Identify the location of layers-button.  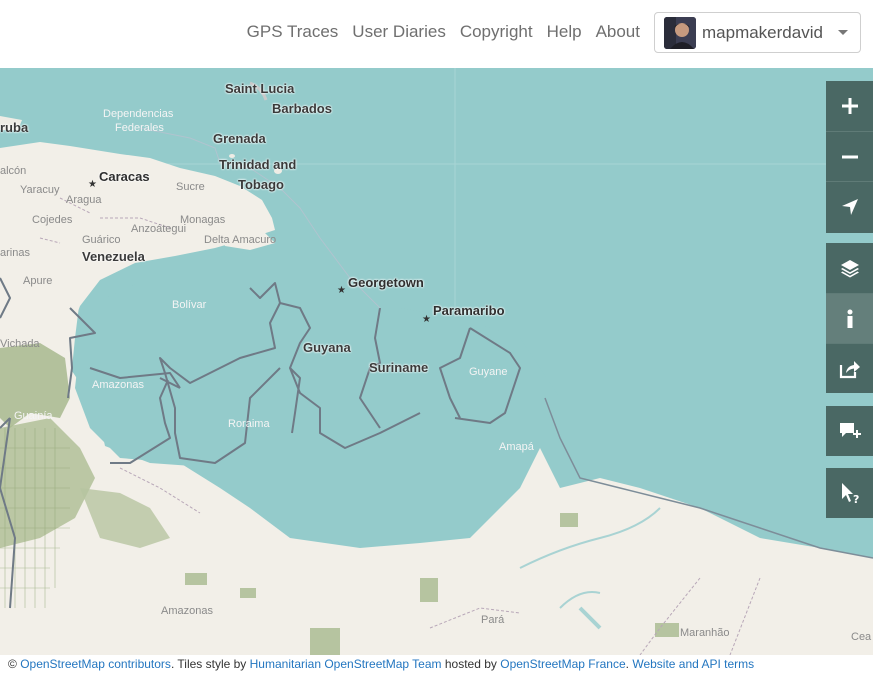
(849, 268).